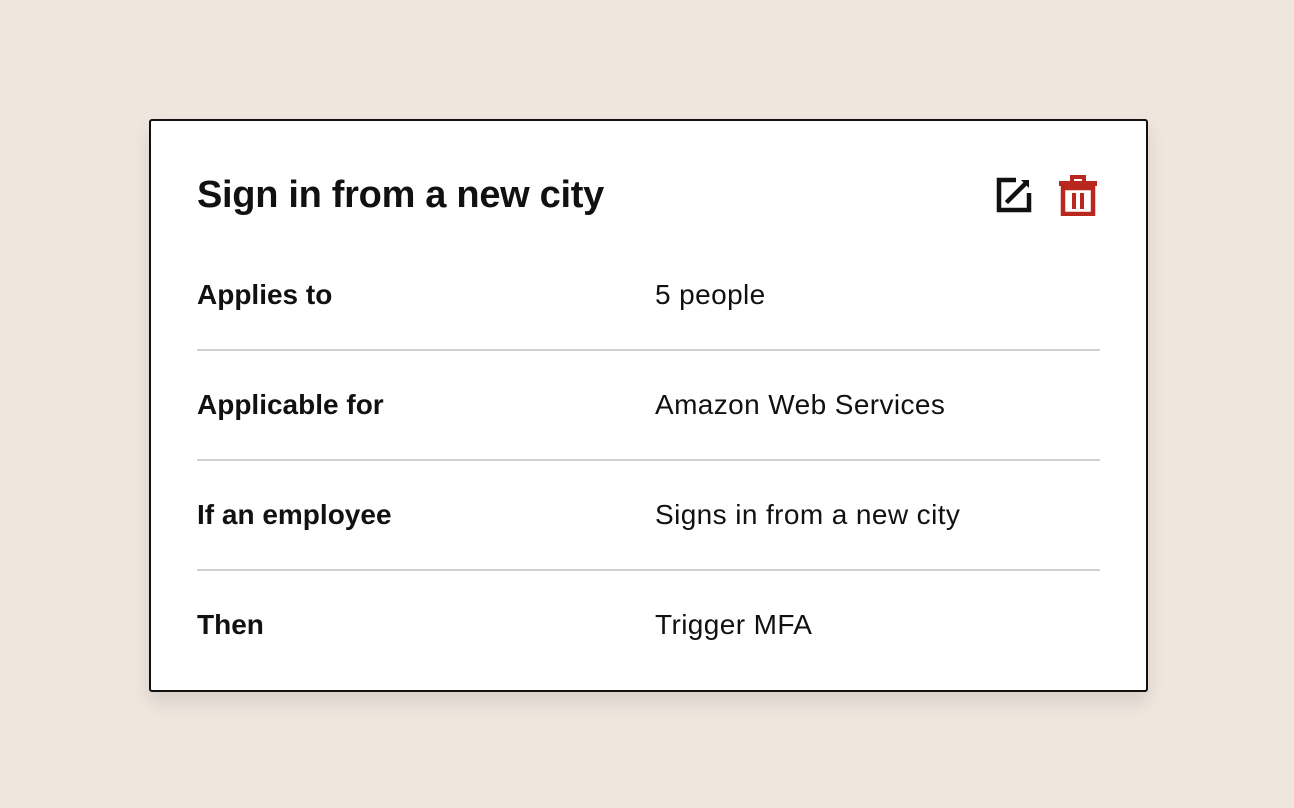  I want to click on edit-icon, so click(1014, 195).